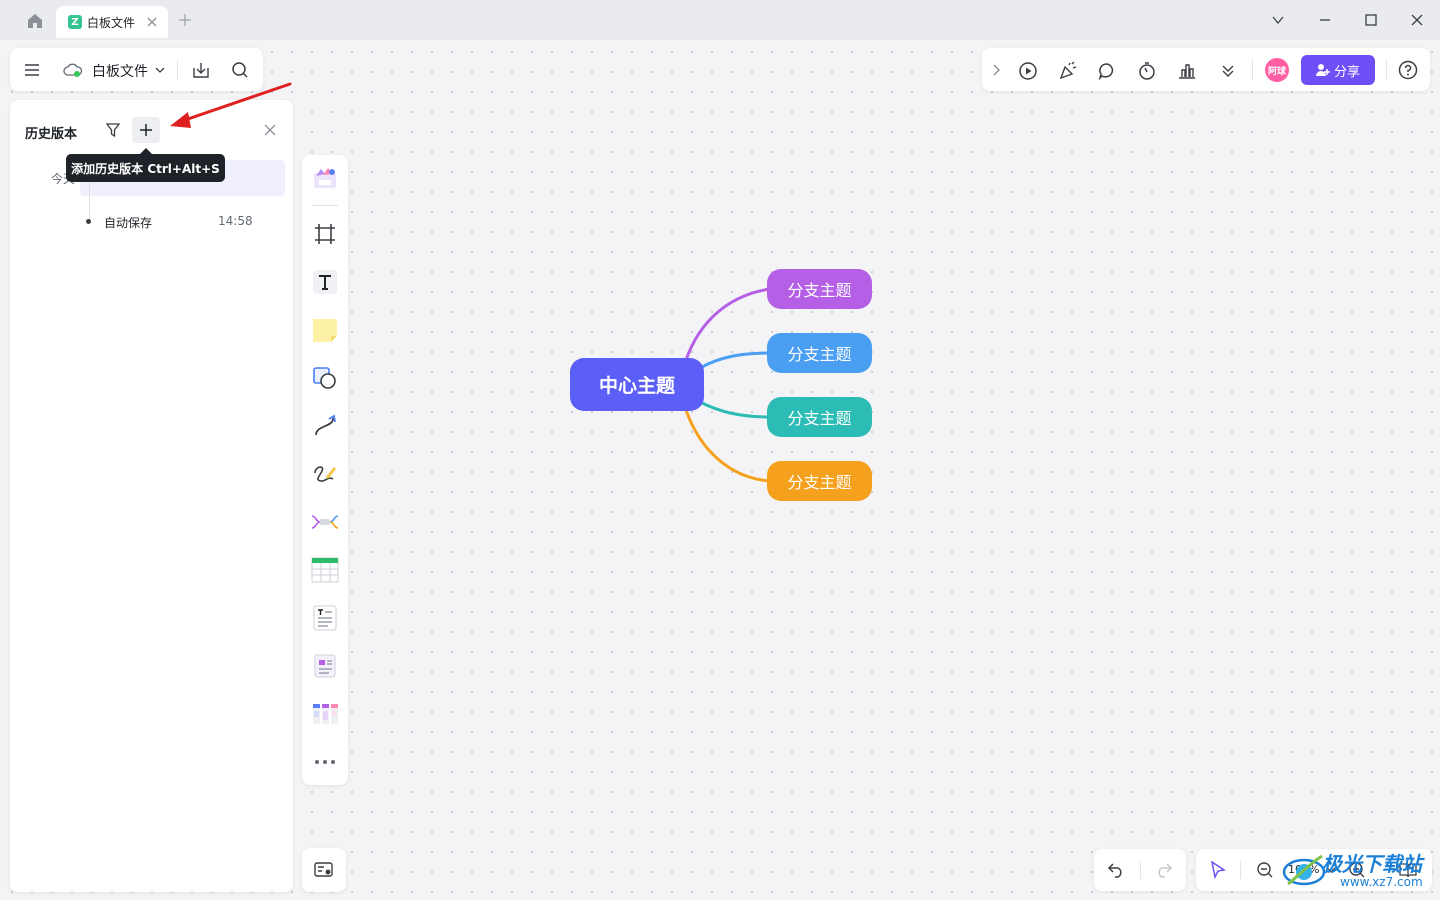 The height and width of the screenshot is (900, 1440). Describe the element at coordinates (727, 385) in the screenshot. I see `mindmap-connectors` at that location.